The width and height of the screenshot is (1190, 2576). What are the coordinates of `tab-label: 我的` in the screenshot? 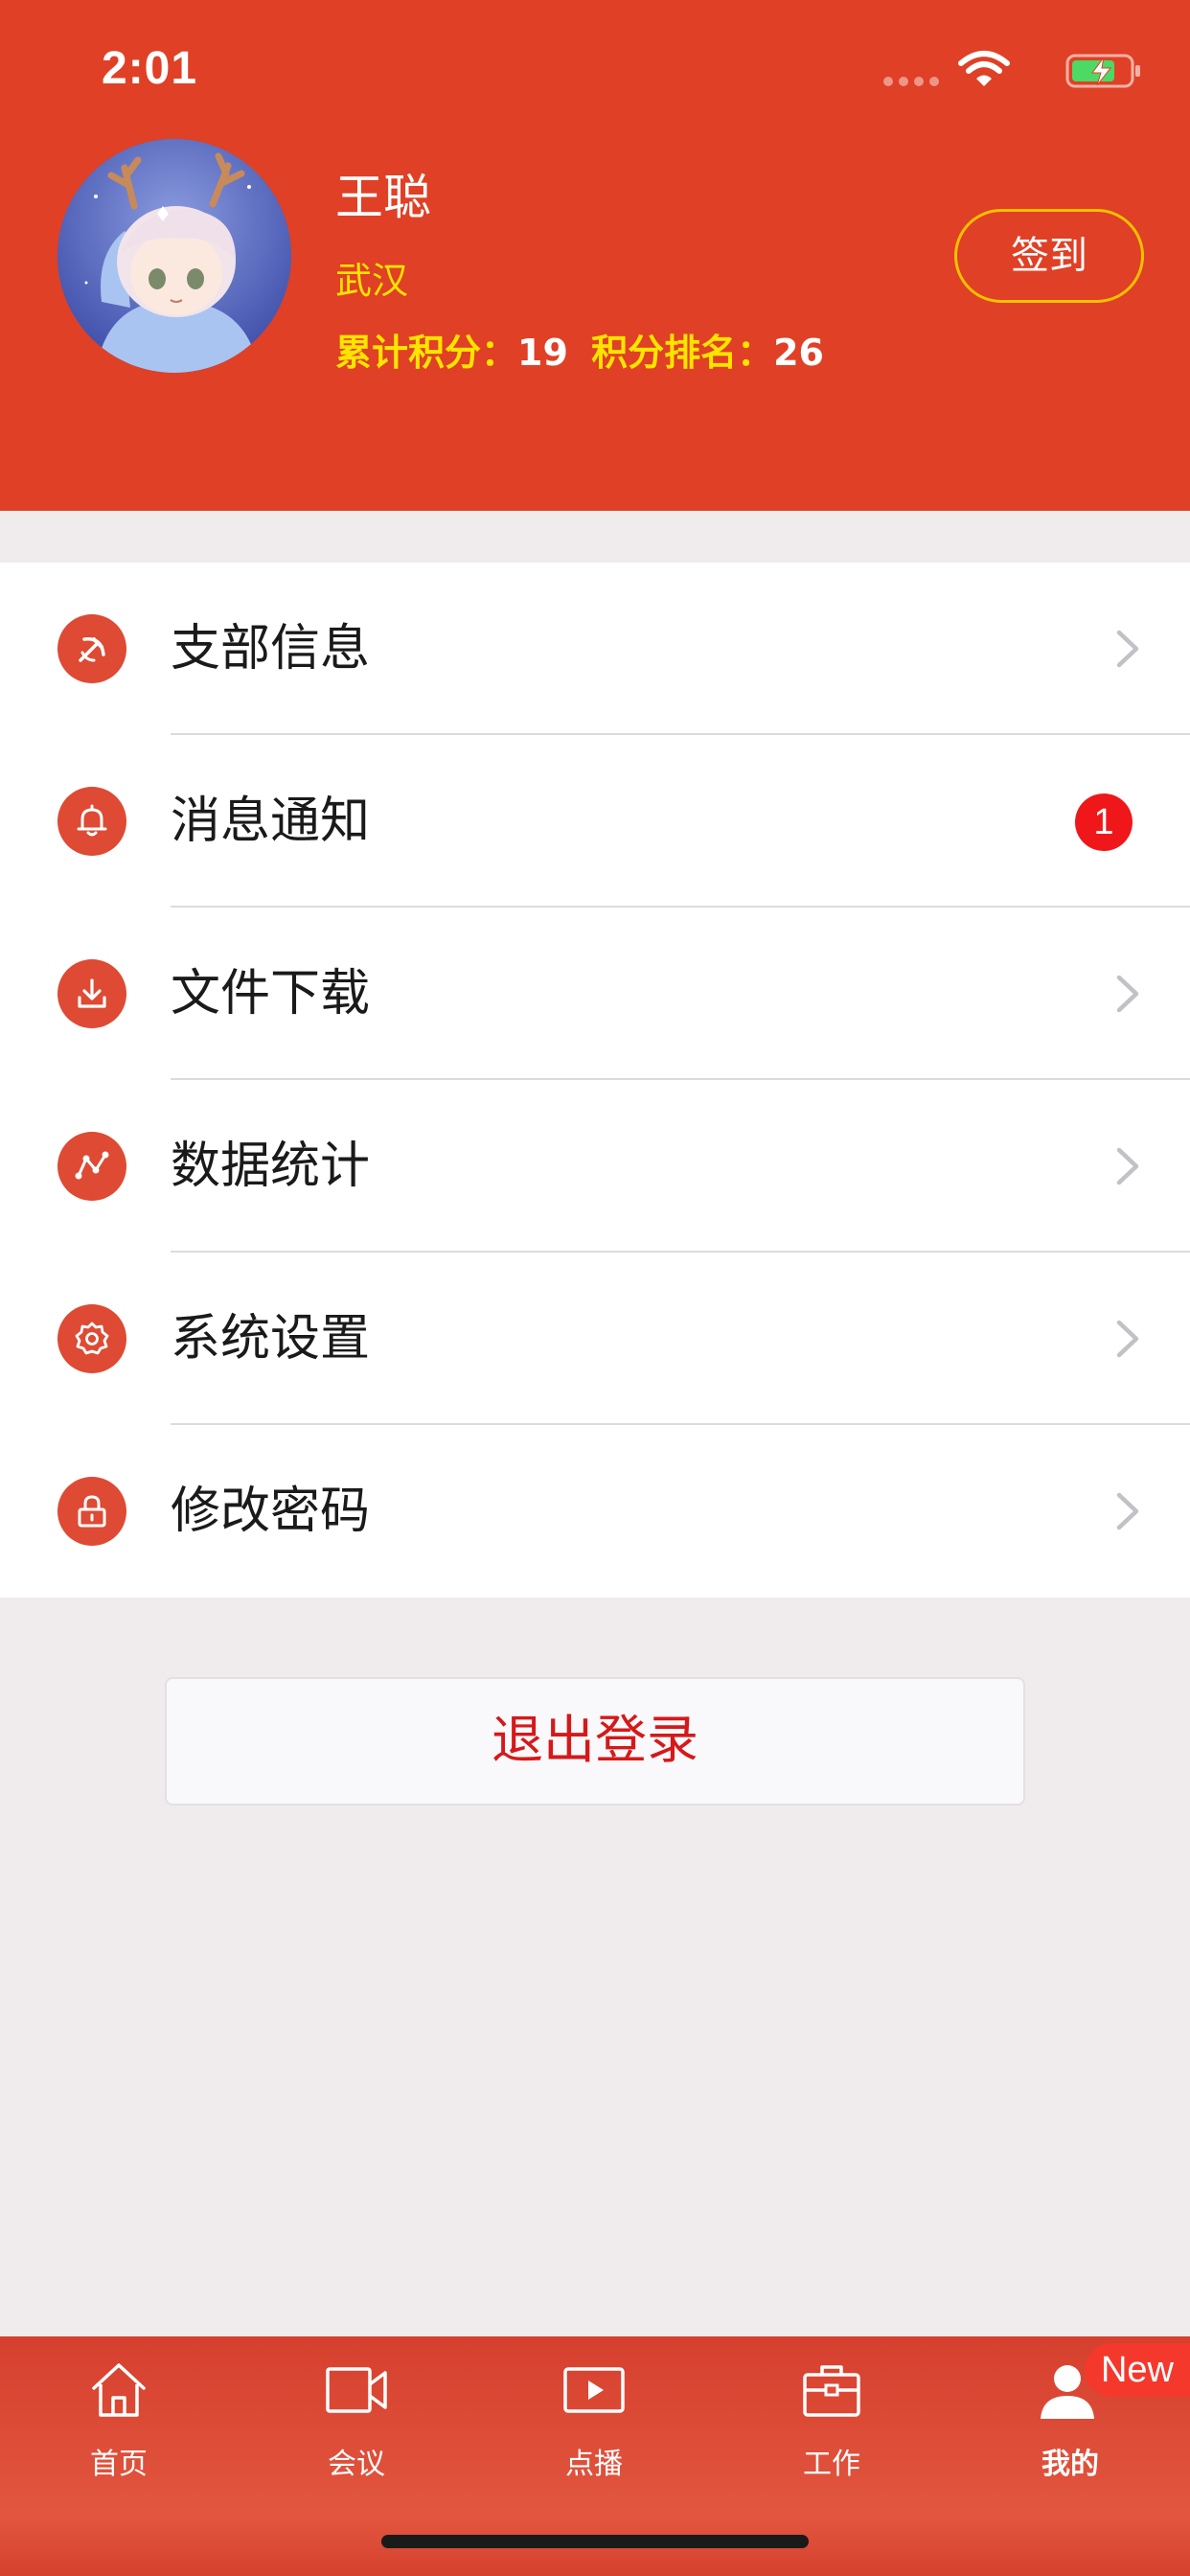 It's located at (1070, 2464).